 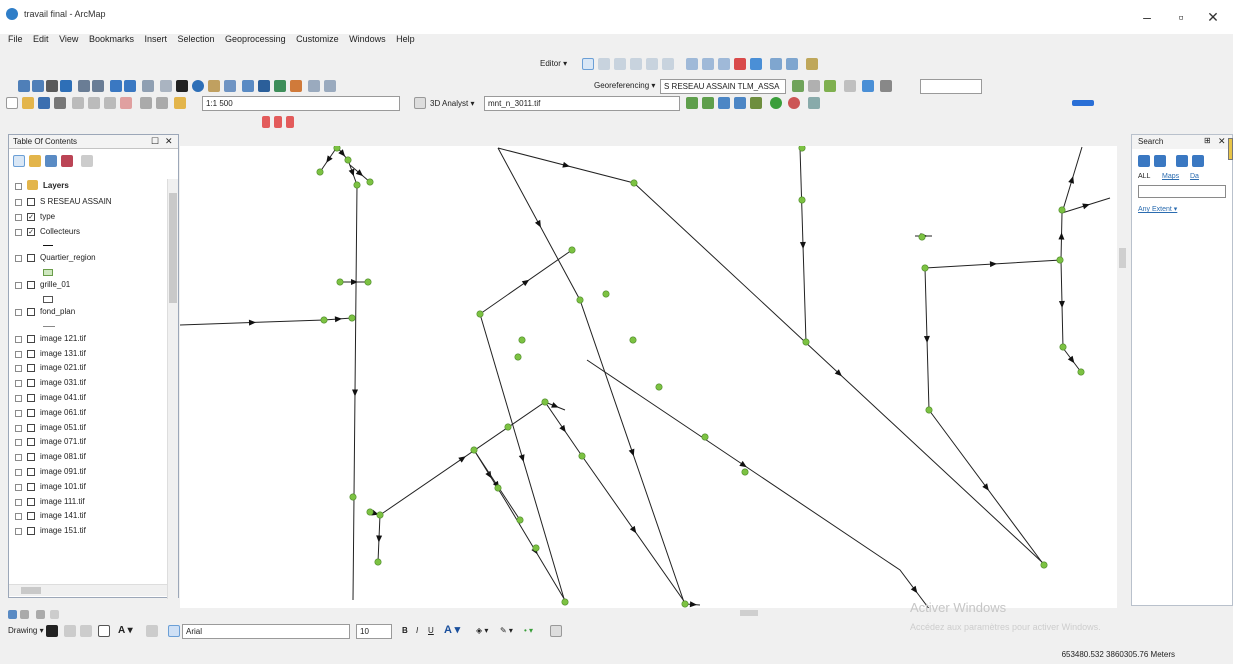 I want to click on hyperlink-icon, so click(x=214, y=86).